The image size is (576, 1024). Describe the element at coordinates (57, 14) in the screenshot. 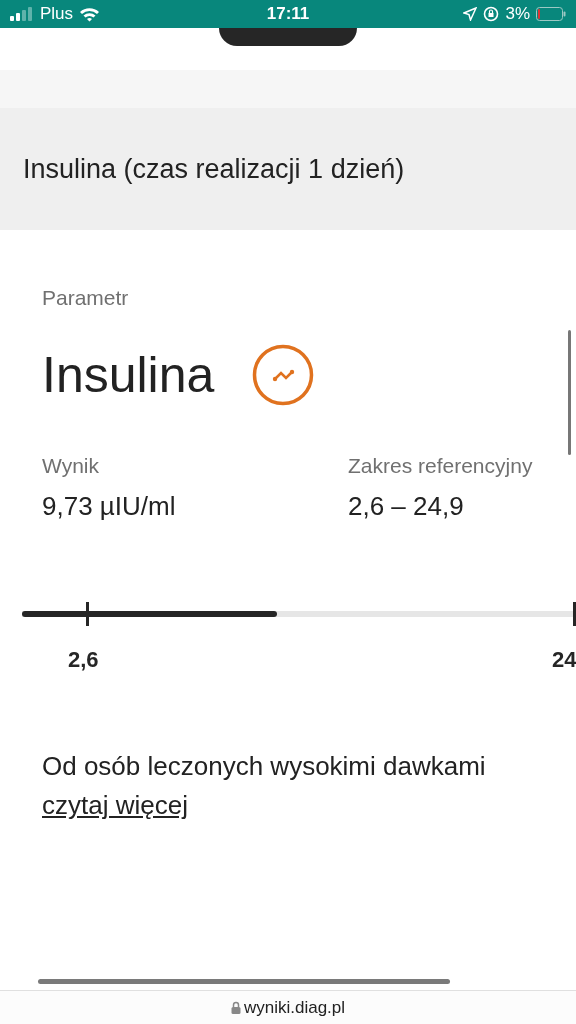

I see `carrier-name: Plus` at that location.